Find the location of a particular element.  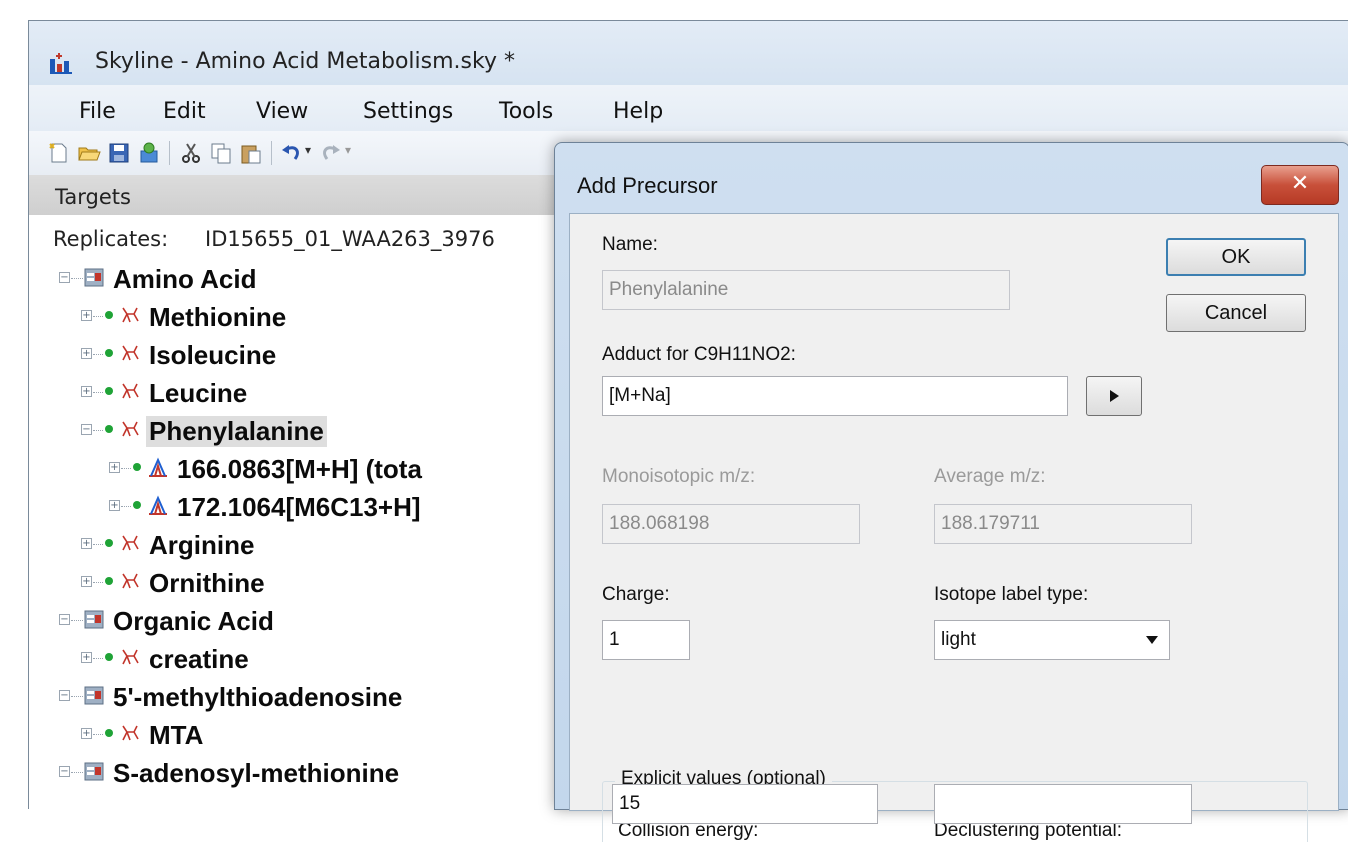

chevron-down-icon is located at coordinates (1152, 640).